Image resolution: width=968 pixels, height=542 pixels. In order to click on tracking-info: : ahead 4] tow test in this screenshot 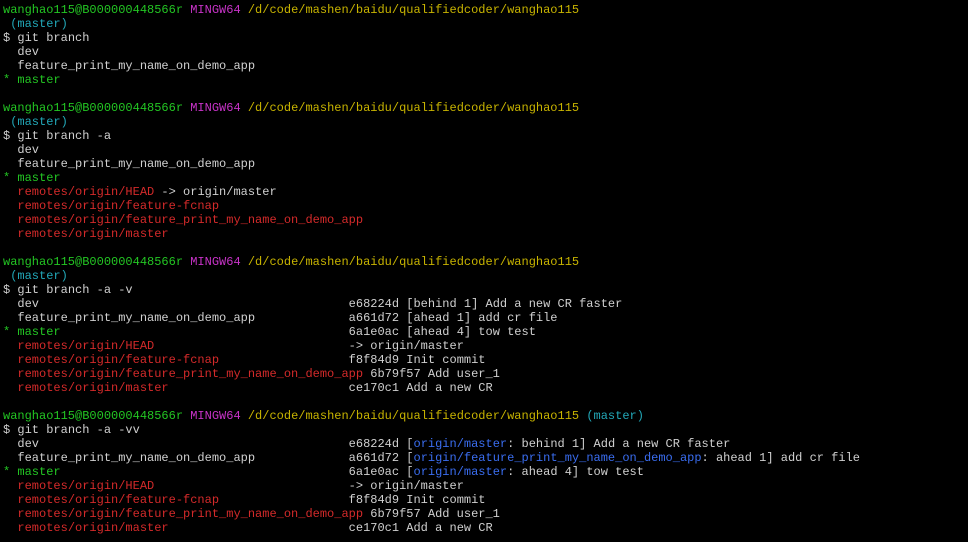, I will do `click(575, 472)`.